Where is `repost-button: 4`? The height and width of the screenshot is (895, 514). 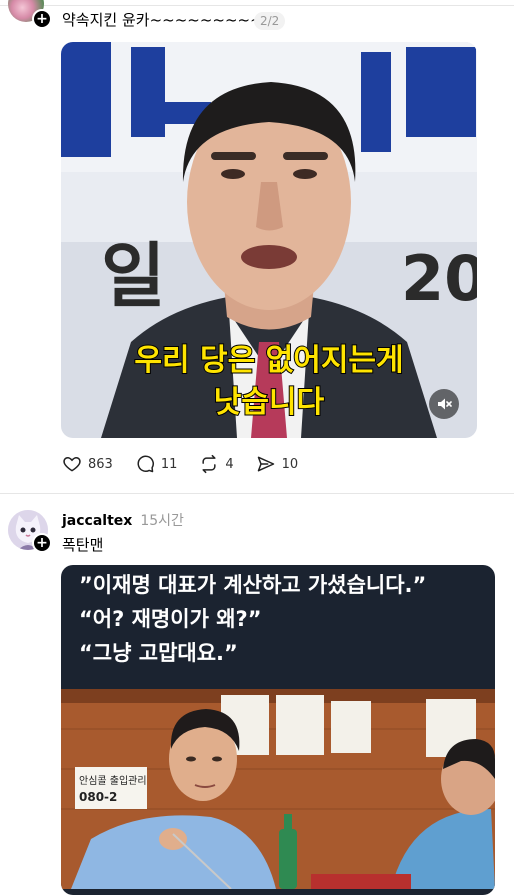
repost-button: 4 is located at coordinates (216, 464).